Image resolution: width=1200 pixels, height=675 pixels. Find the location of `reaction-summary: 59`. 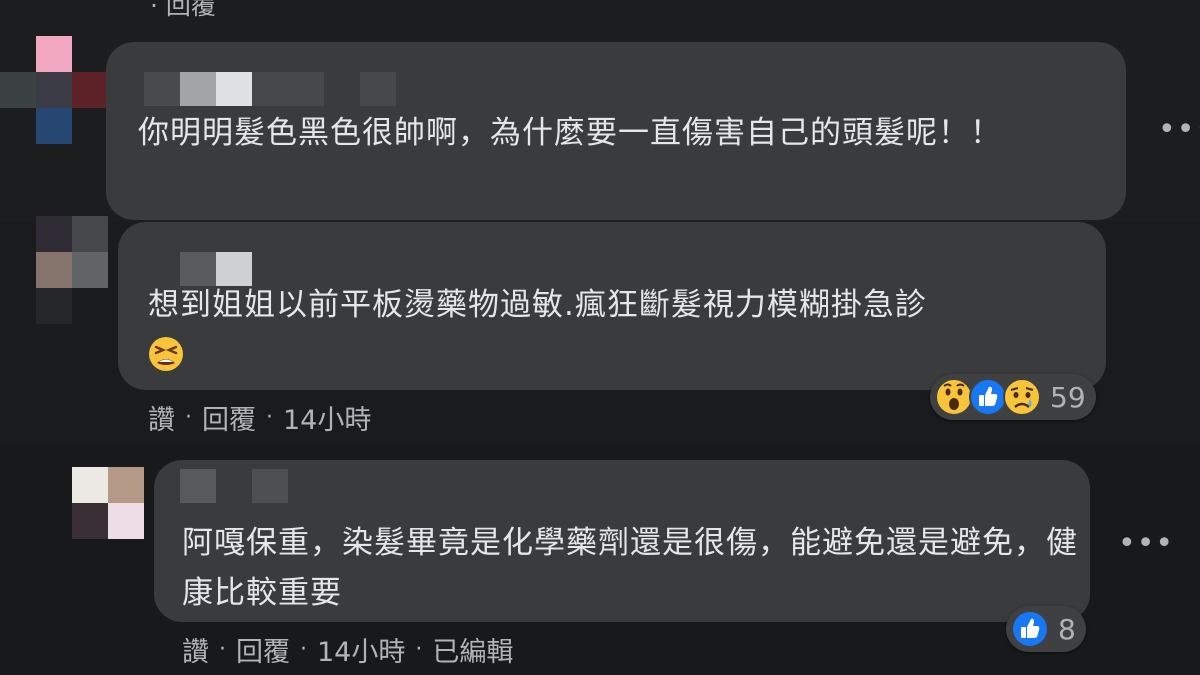

reaction-summary: 59 is located at coordinates (1013, 397).